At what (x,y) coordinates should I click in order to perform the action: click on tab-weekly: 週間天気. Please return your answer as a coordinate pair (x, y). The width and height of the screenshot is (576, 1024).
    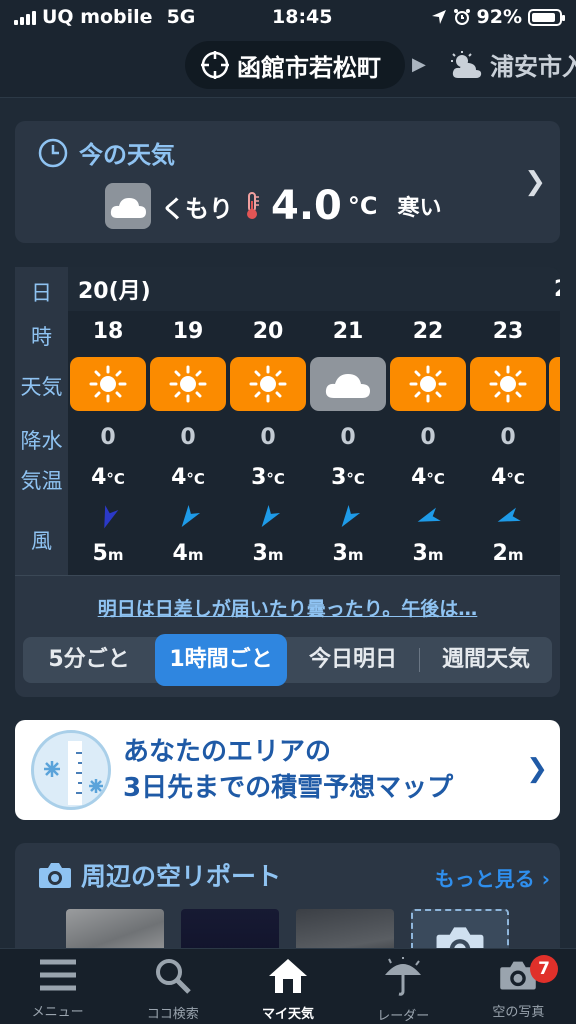
    Looking at the image, I should click on (486, 660).